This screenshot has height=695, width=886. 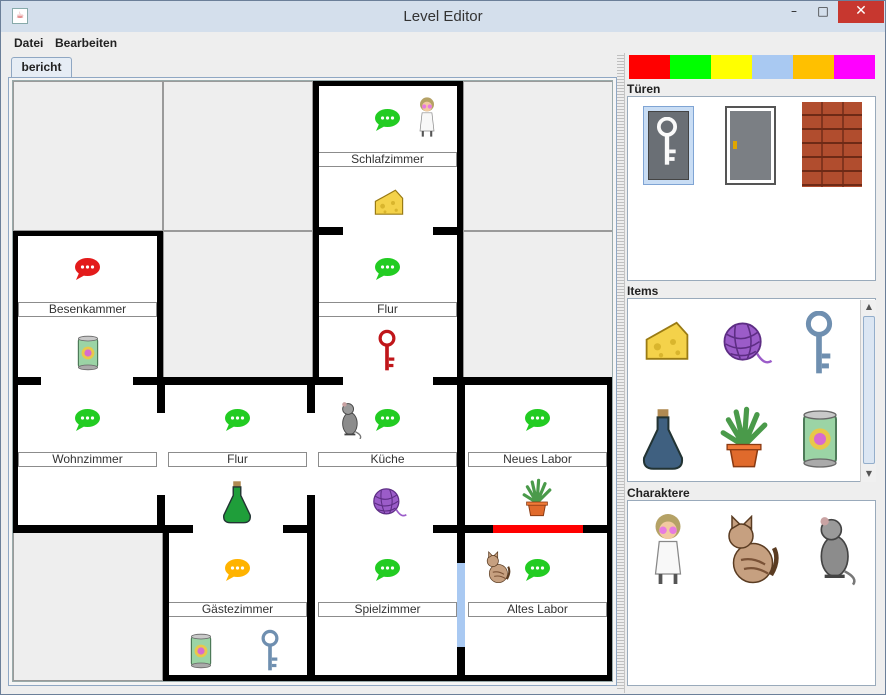 What do you see at coordinates (620, 371) in the screenshot?
I see `split-pane-divider` at bounding box center [620, 371].